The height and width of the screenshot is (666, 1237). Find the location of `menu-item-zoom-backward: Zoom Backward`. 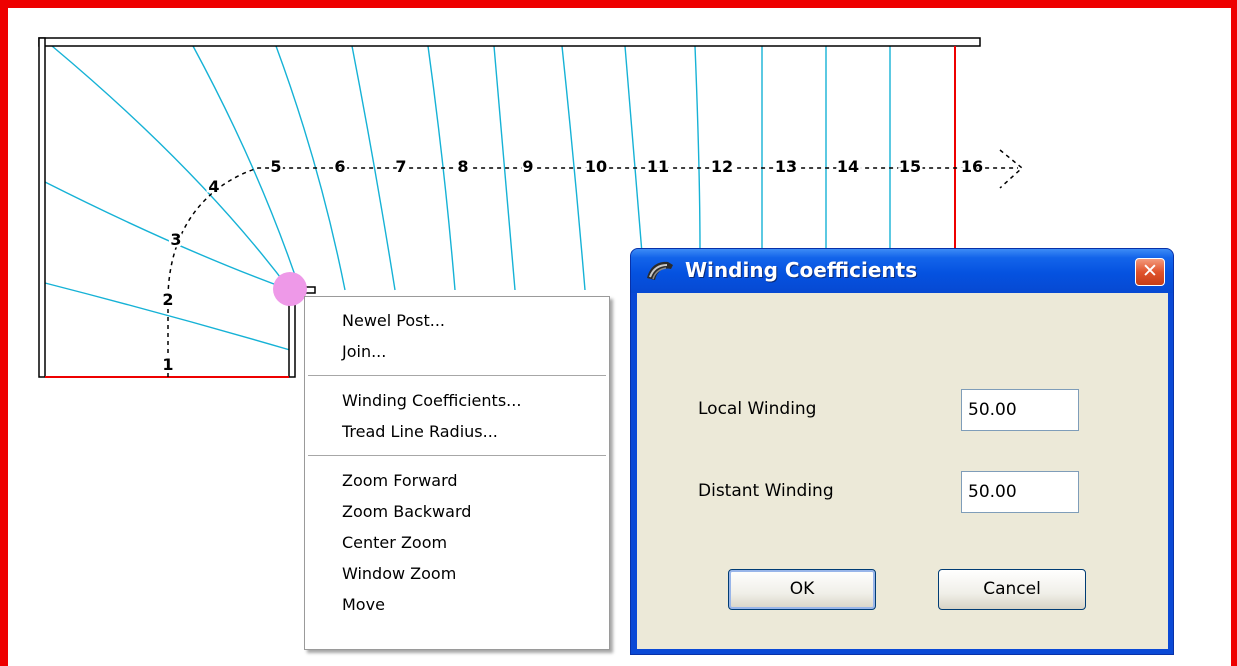

menu-item-zoom-backward: Zoom Backward is located at coordinates (457, 511).